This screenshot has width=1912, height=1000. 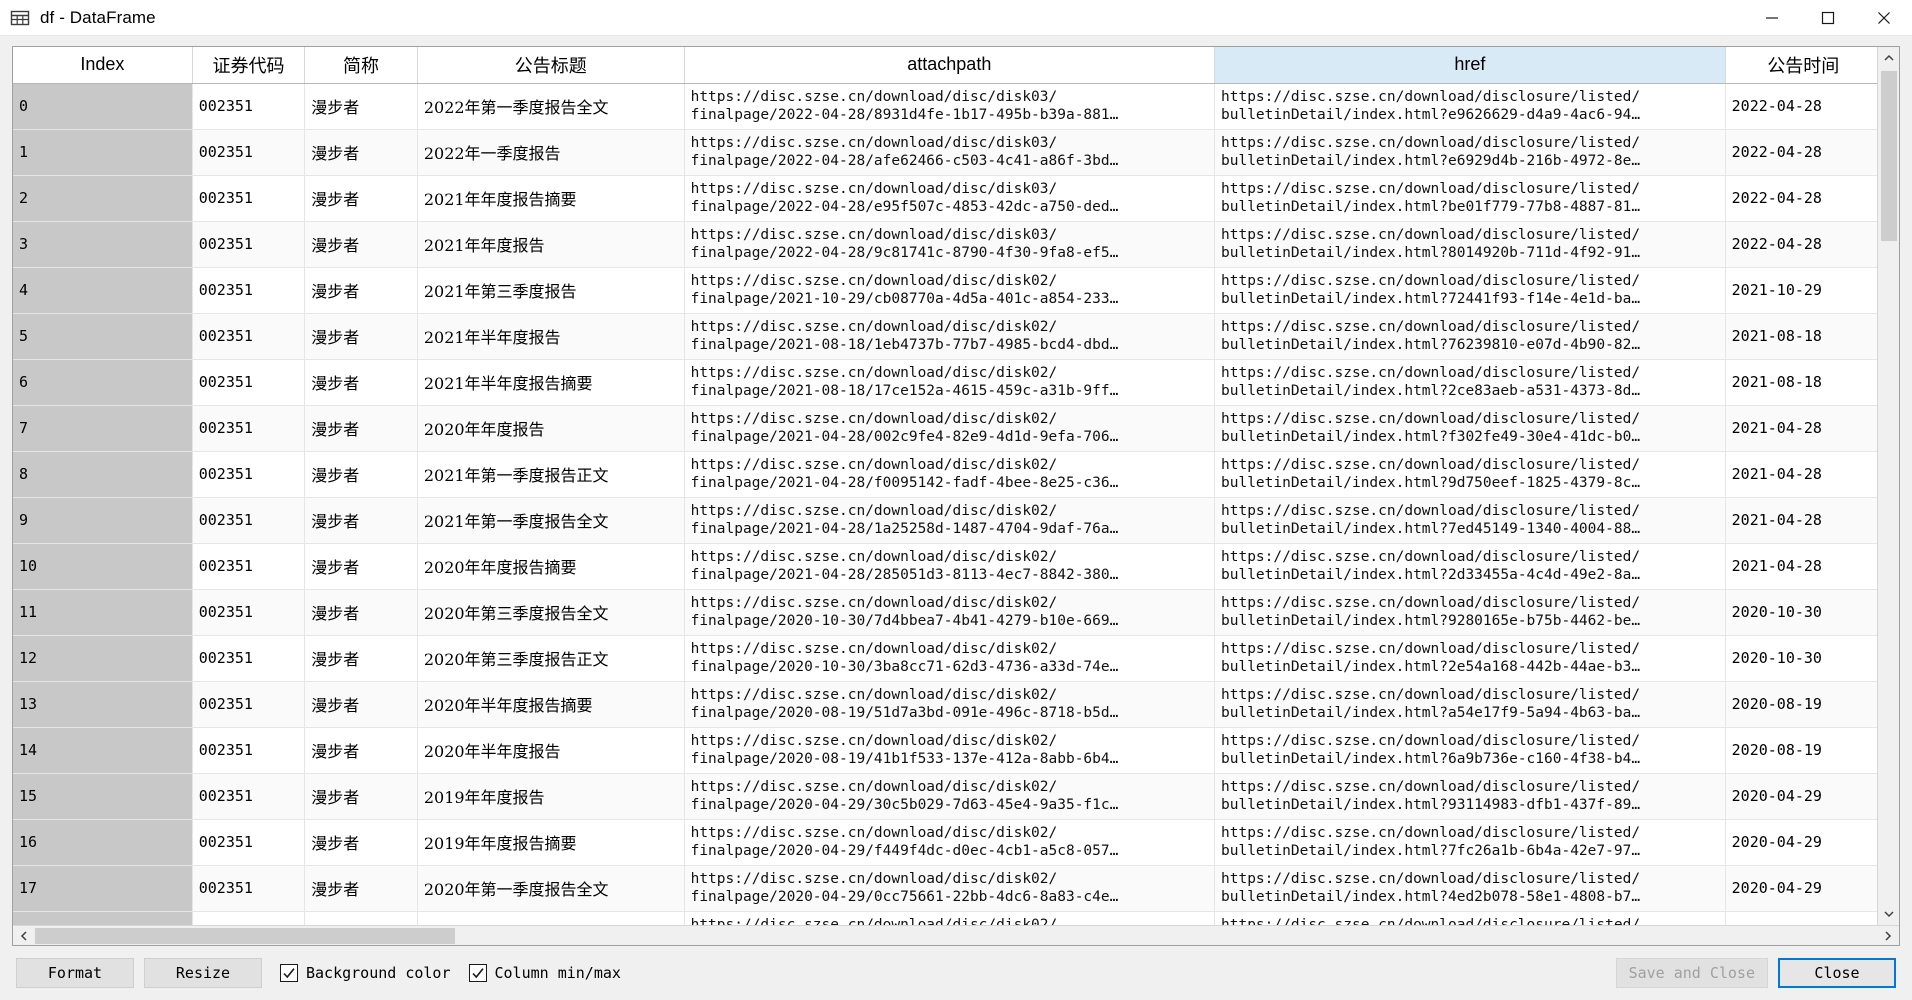 What do you see at coordinates (544, 973) in the screenshot?
I see `column-minmax-checkbox: Column min/max` at bounding box center [544, 973].